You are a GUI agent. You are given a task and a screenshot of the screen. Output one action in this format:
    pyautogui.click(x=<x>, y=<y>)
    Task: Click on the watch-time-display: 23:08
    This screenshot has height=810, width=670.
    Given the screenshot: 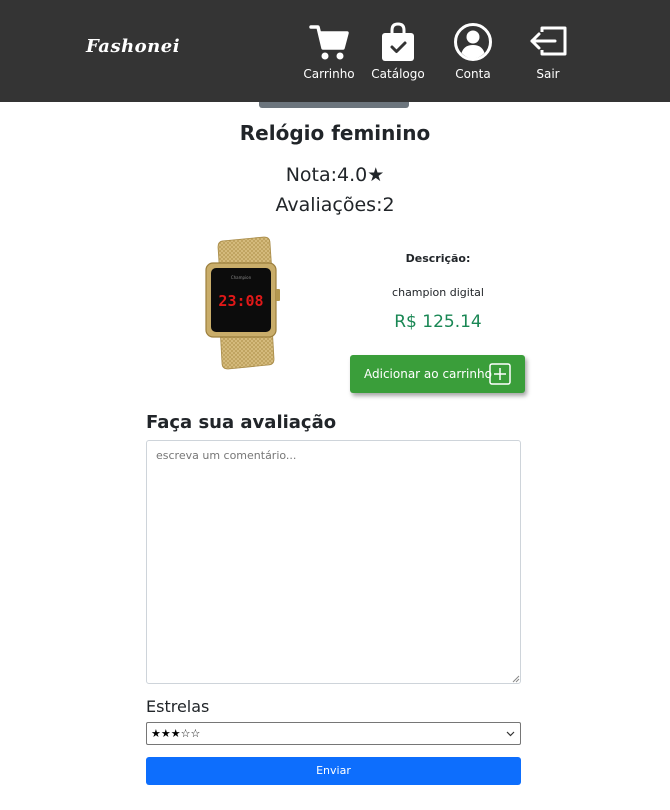 What is the action you would take?
    pyautogui.click(x=240, y=301)
    